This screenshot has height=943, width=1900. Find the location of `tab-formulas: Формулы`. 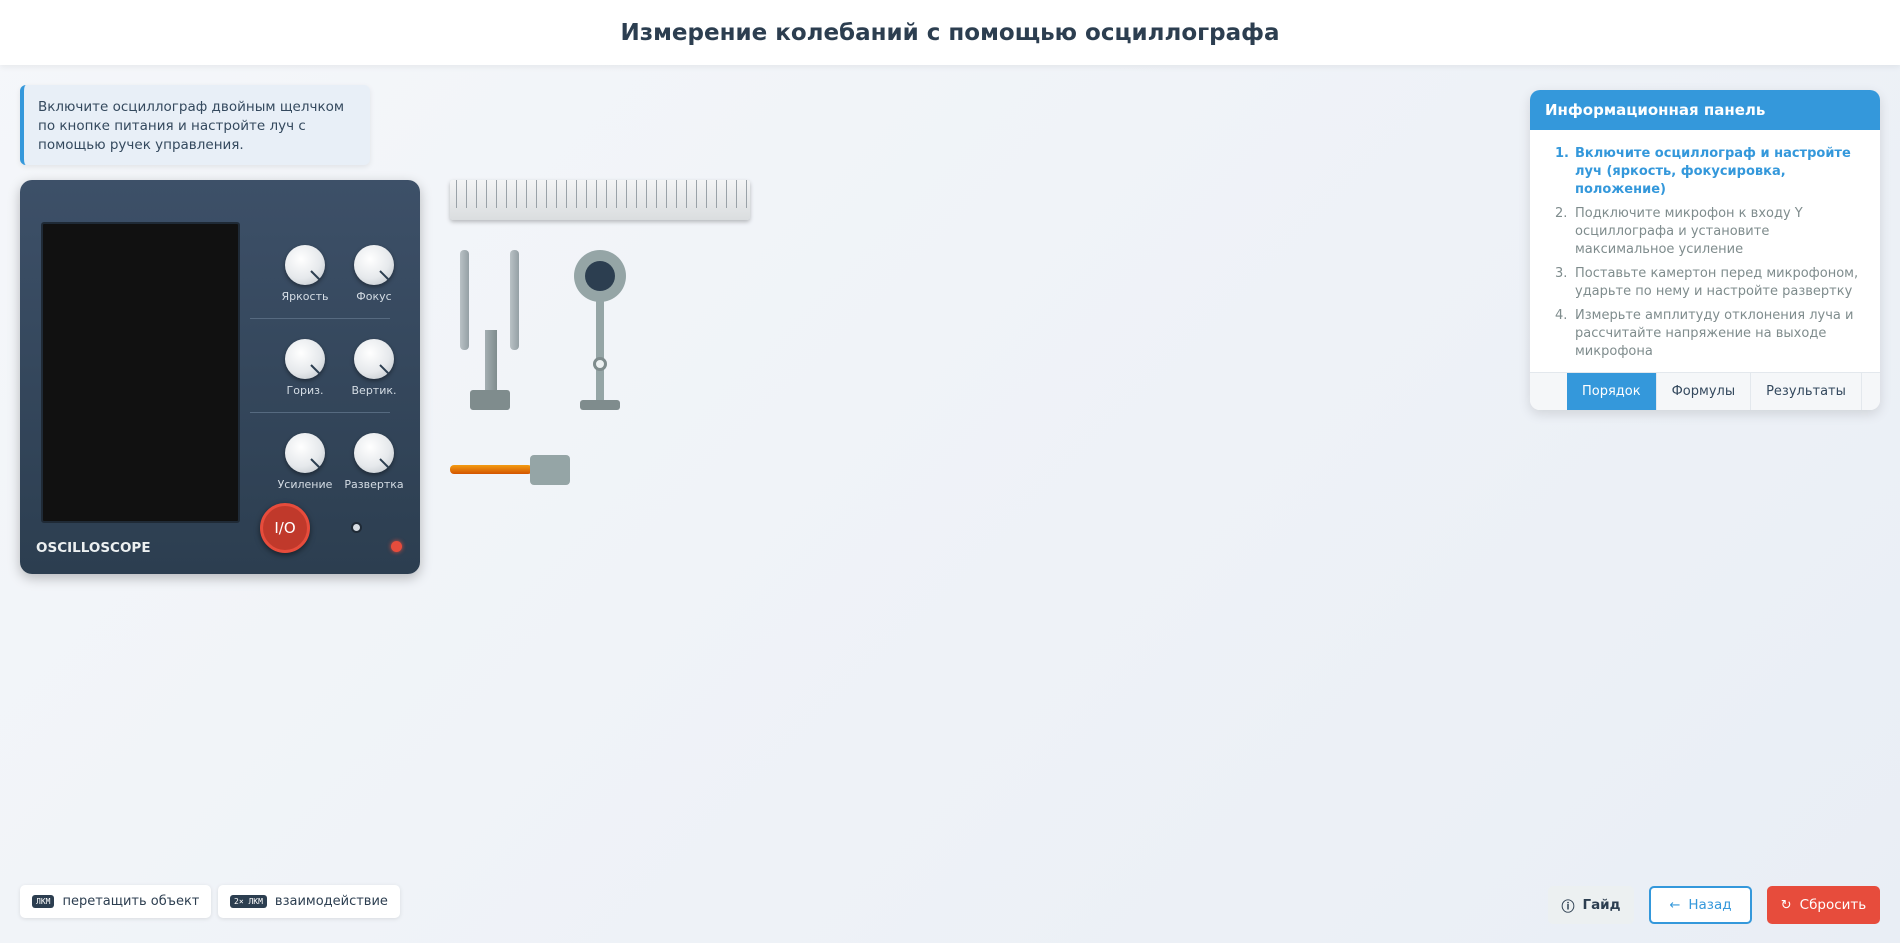

tab-formulas: Формулы is located at coordinates (1704, 391).